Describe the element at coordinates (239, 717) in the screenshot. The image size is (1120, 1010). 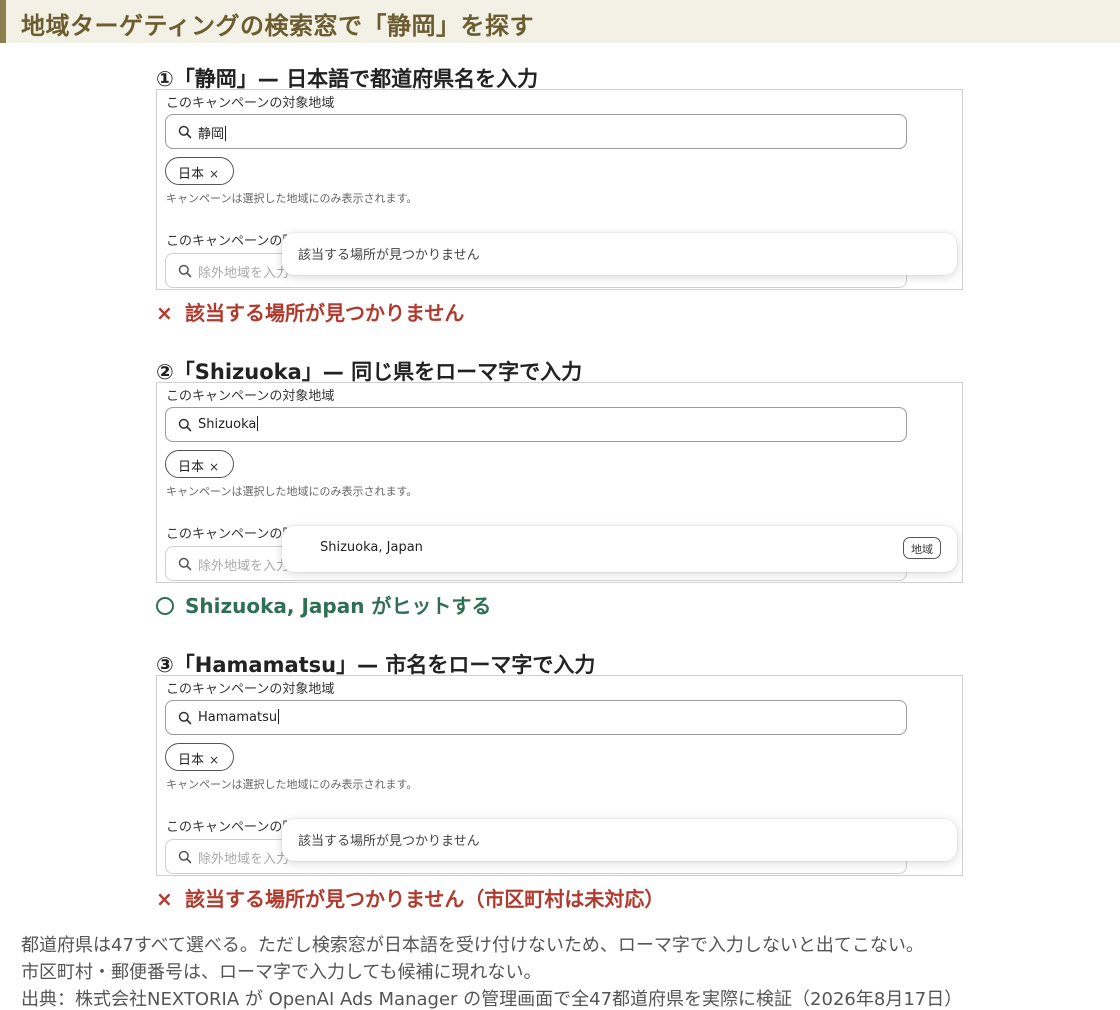
I see `search-value: Hamamatsu` at that location.